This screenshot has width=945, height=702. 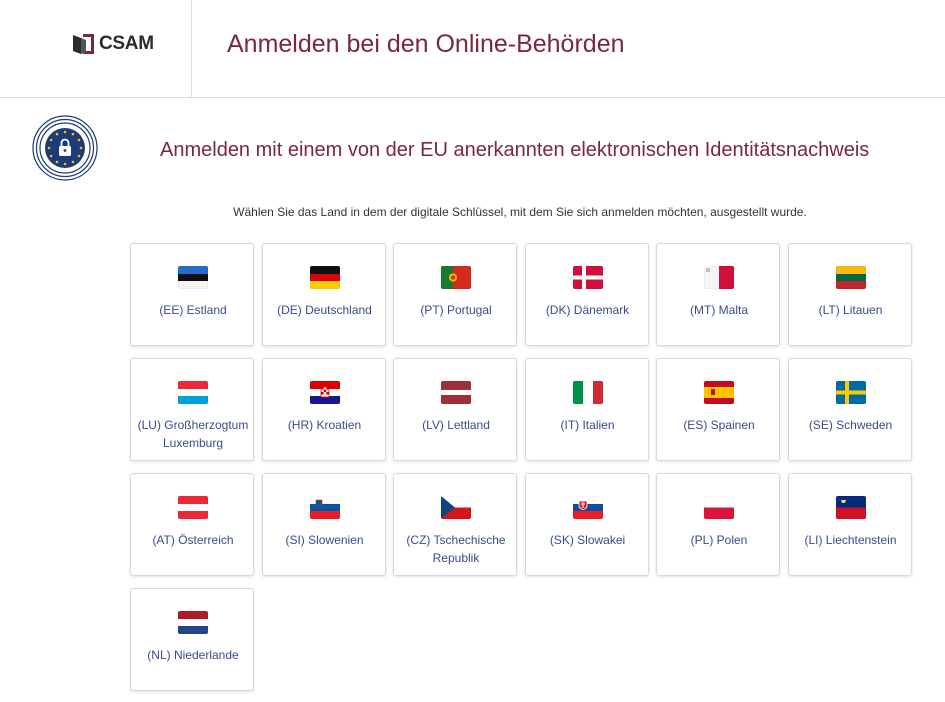 What do you see at coordinates (65, 148) in the screenshot?
I see `eidas-lock-icon` at bounding box center [65, 148].